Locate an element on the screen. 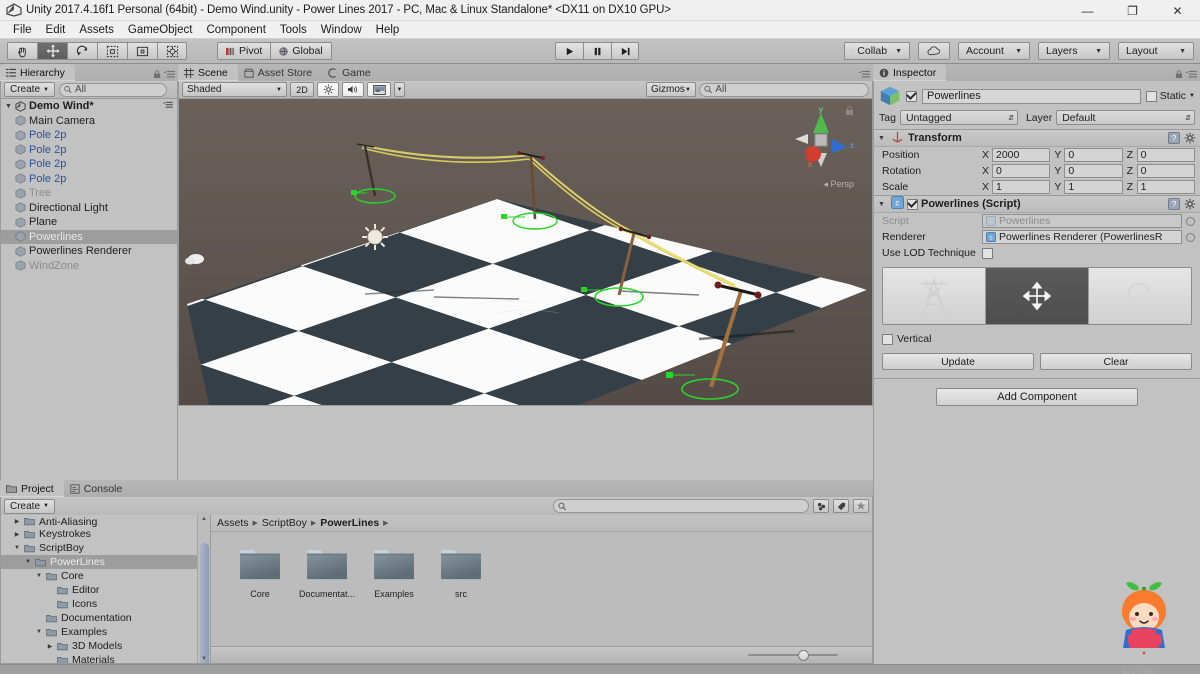 This screenshot has width=1200, height=674. static-checkbox is located at coordinates (1151, 96).